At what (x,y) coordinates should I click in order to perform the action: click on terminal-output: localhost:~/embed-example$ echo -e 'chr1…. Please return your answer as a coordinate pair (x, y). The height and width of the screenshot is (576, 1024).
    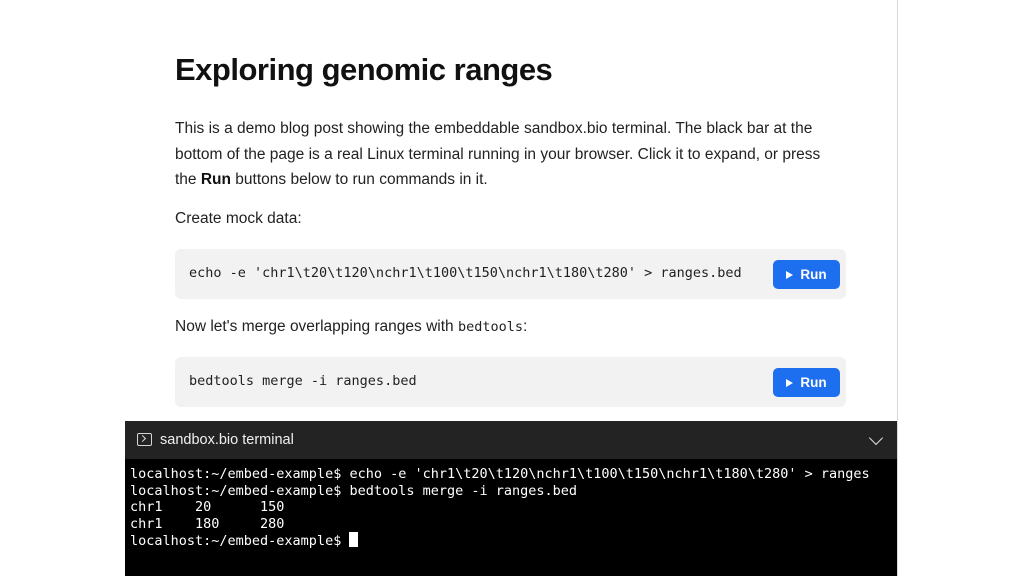
    Looking at the image, I should click on (513, 521).